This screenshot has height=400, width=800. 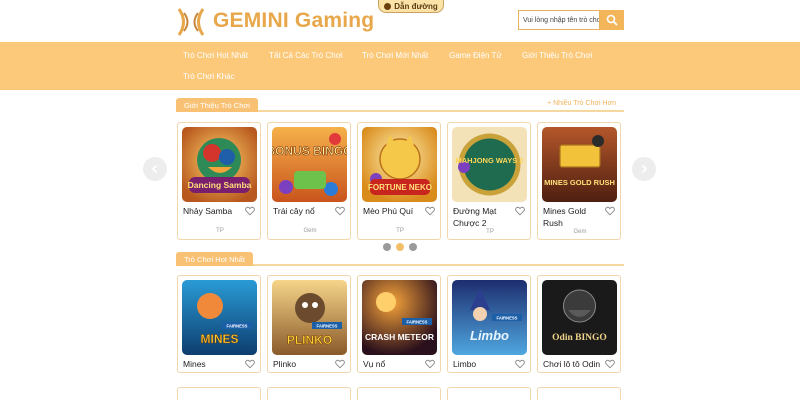 I want to click on nav-item-other: Trò Chơi Khác, so click(x=209, y=76).